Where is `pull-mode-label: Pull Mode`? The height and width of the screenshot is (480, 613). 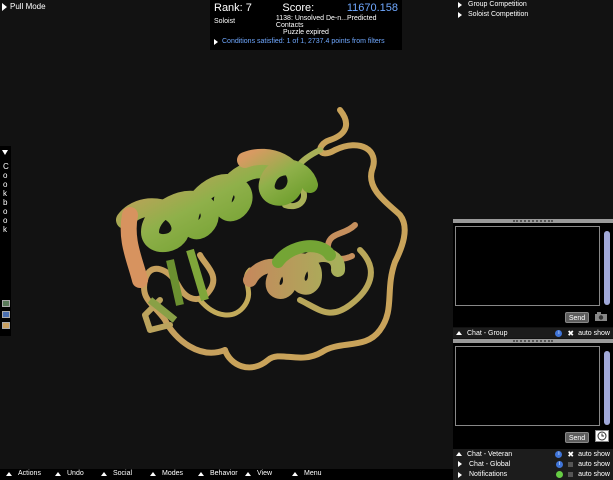 pull-mode-label: Pull Mode is located at coordinates (28, 6).